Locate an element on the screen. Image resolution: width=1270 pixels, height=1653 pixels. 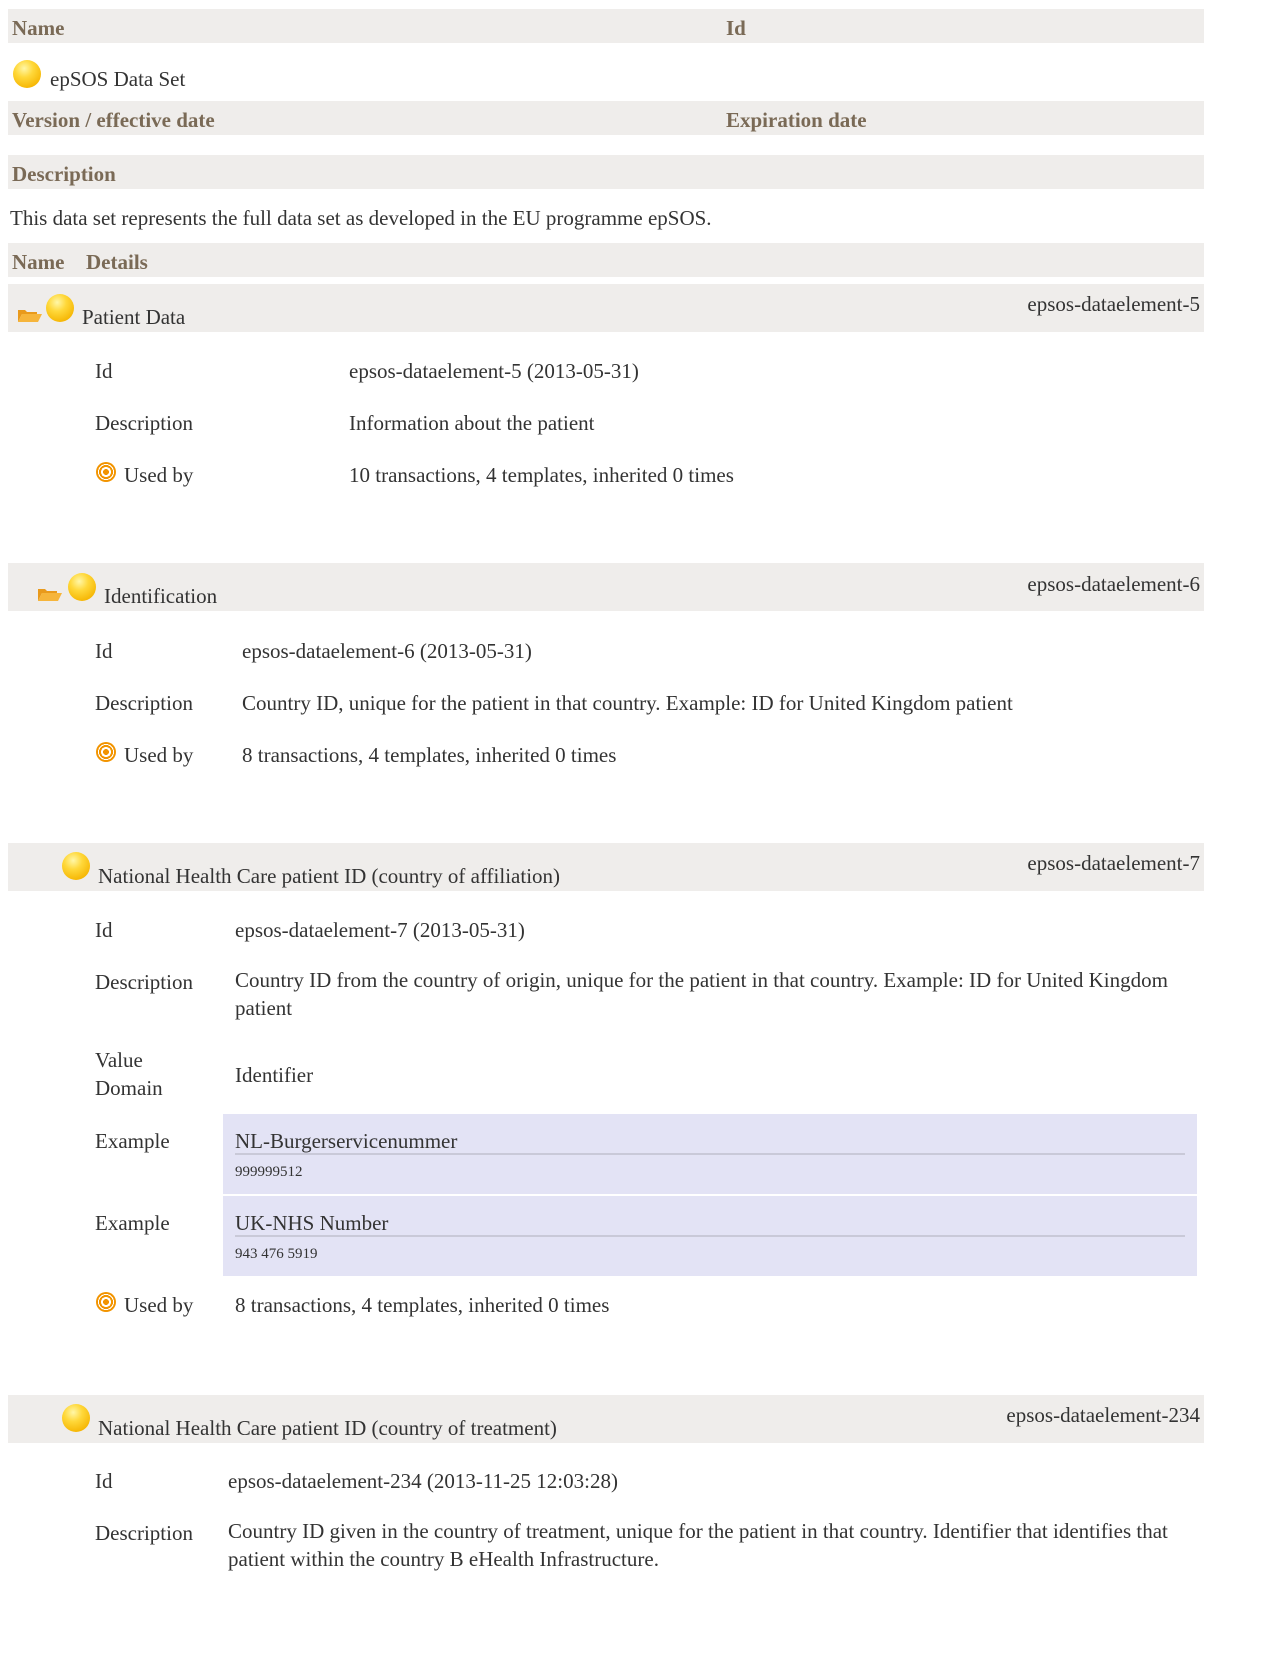
element-header is located at coordinates (606, 308).